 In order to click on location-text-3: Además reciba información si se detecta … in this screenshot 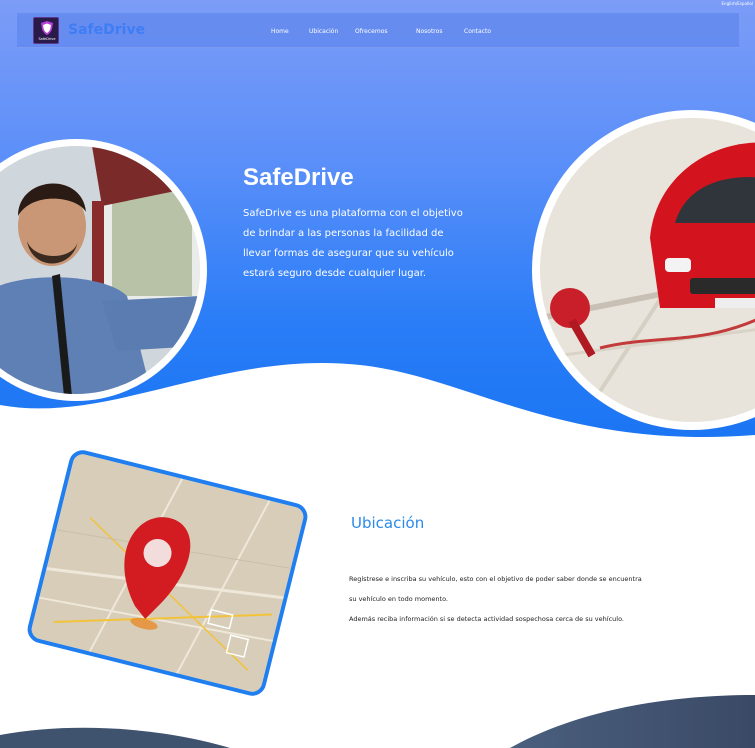, I will do `click(487, 619)`.